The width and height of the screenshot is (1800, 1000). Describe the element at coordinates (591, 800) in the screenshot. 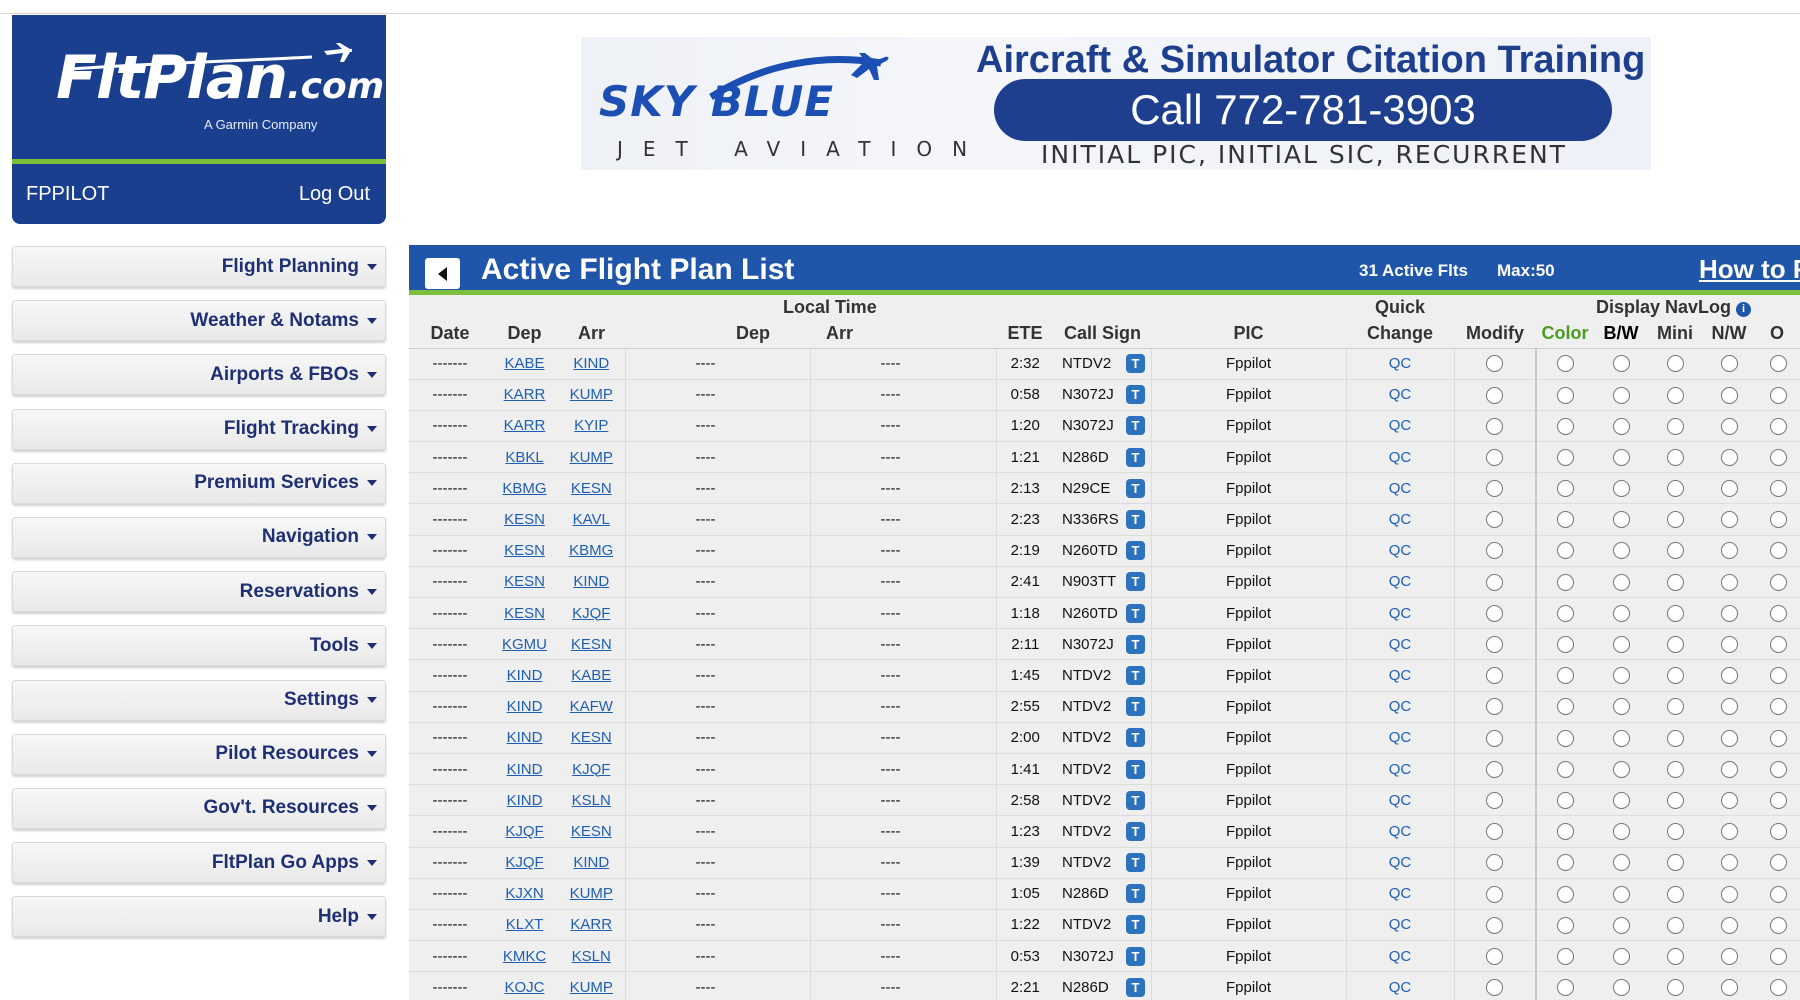

I see `arr-airport-link: KSLN` at that location.